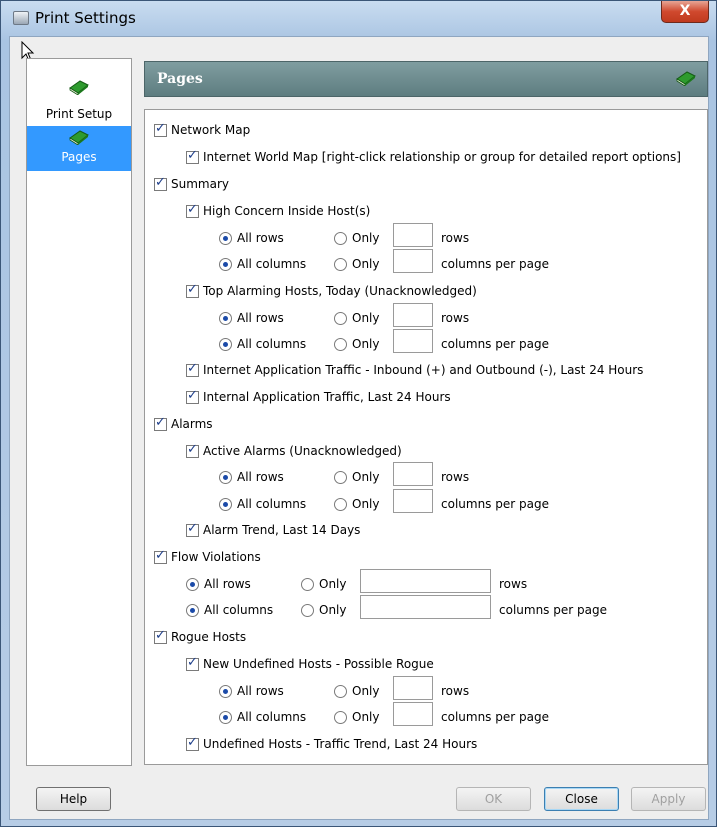 The image size is (717, 827). I want to click on checkbox-label: Active Alarms (Unacknowledged), so click(302, 451).